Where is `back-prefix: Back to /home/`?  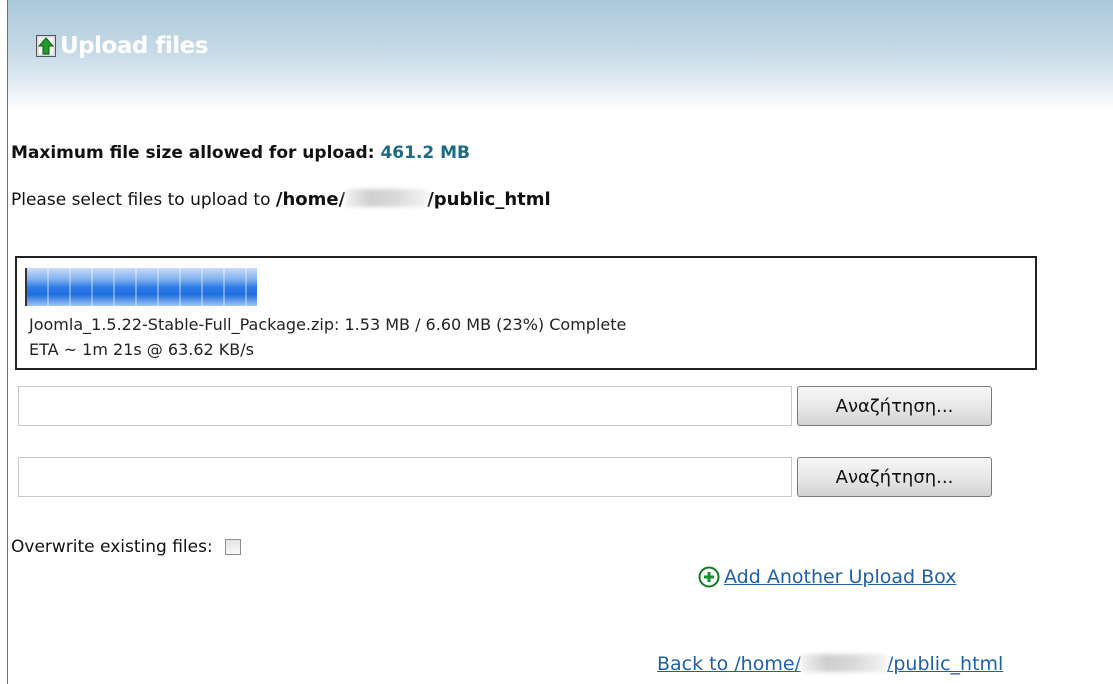
back-prefix: Back to /home/ is located at coordinates (729, 664).